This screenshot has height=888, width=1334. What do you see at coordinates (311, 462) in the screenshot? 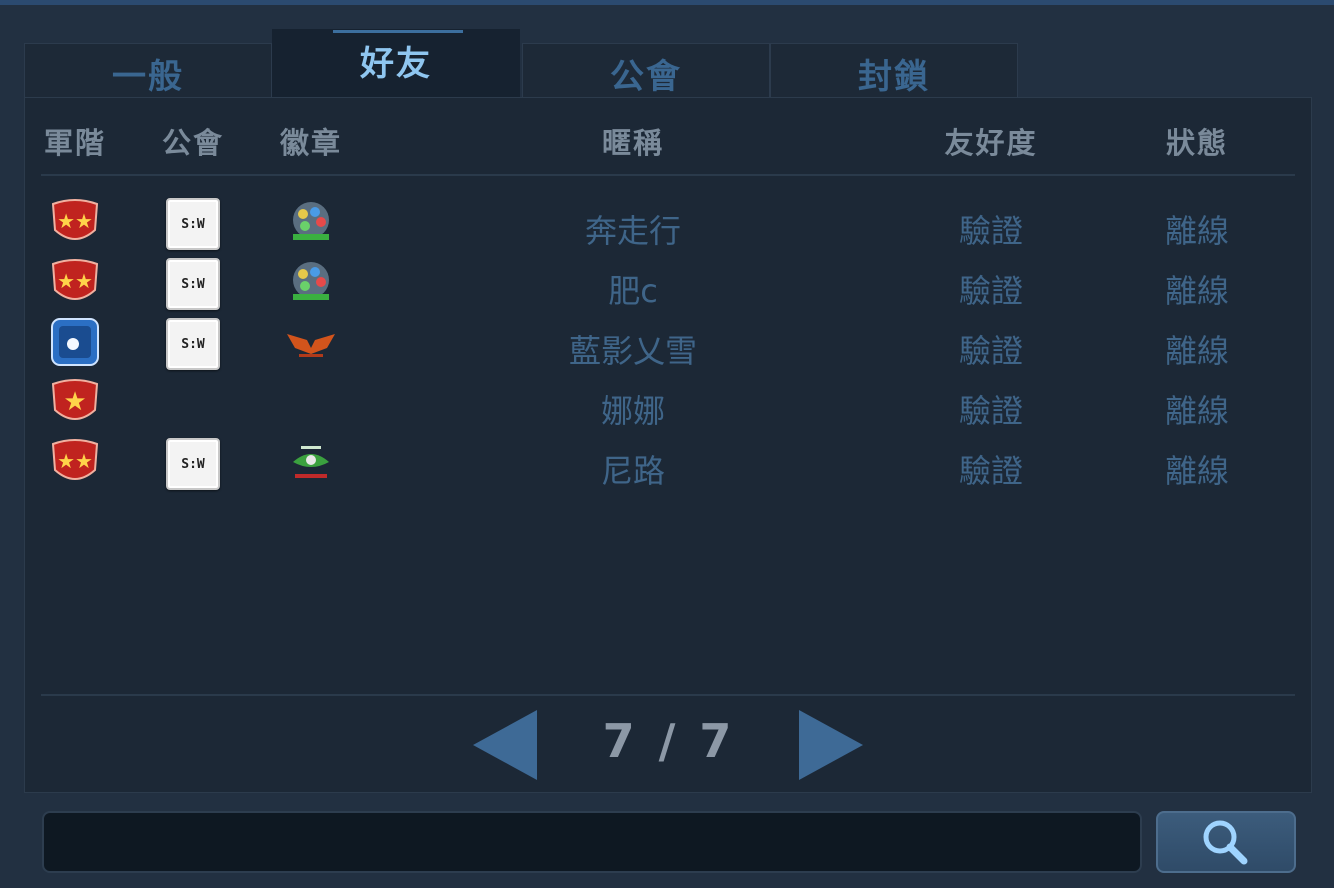
I see `green-eagle-badge-icon` at bounding box center [311, 462].